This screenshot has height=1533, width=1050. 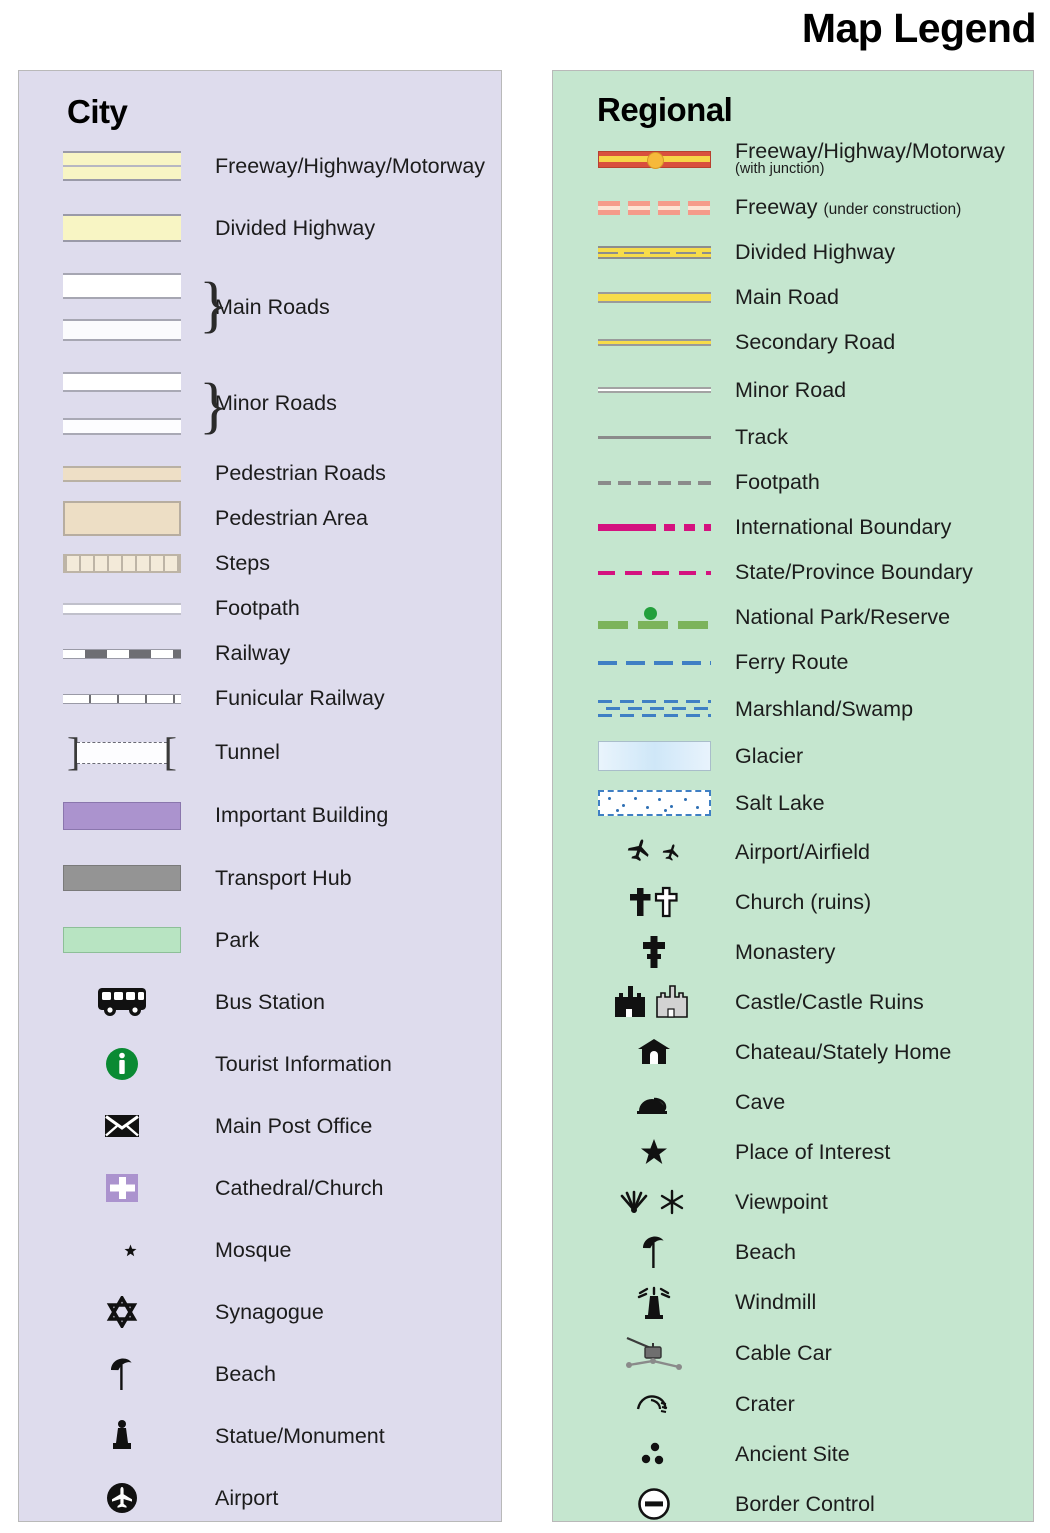 I want to click on legend-row-city-transport-hub: Transport Hub, so click(x=260, y=878).